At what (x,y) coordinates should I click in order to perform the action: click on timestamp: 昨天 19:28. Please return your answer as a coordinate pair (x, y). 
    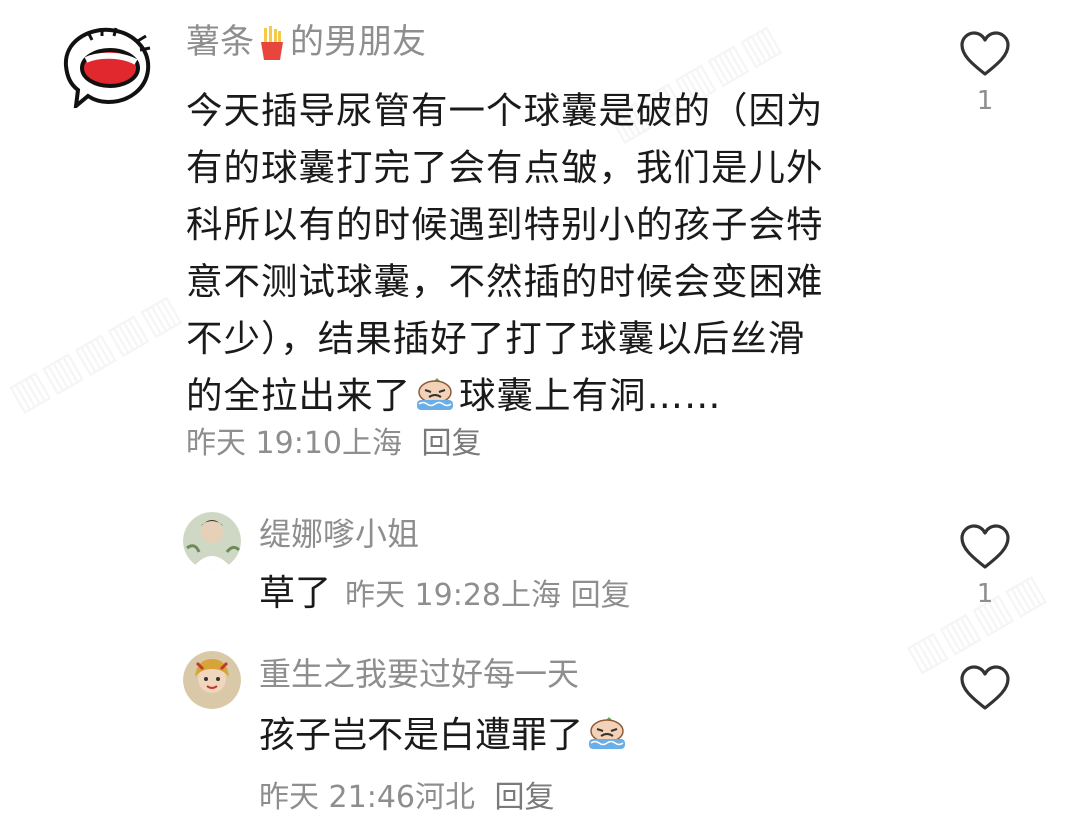
    Looking at the image, I should click on (423, 595).